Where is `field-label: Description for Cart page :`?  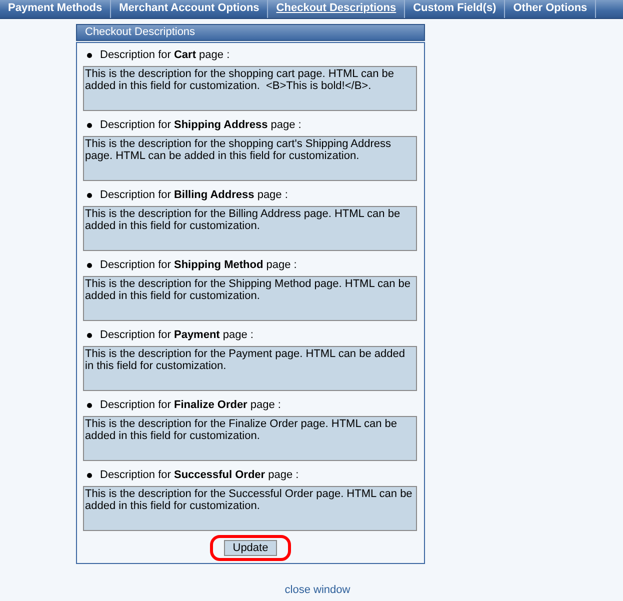
field-label: Description for Cart page : is located at coordinates (165, 55).